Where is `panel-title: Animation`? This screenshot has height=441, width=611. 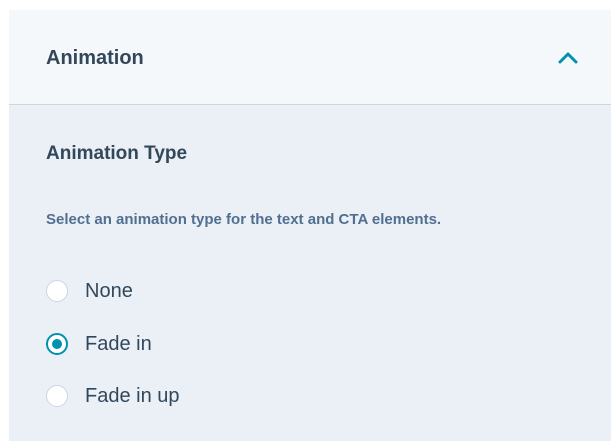 panel-title: Animation is located at coordinates (95, 58).